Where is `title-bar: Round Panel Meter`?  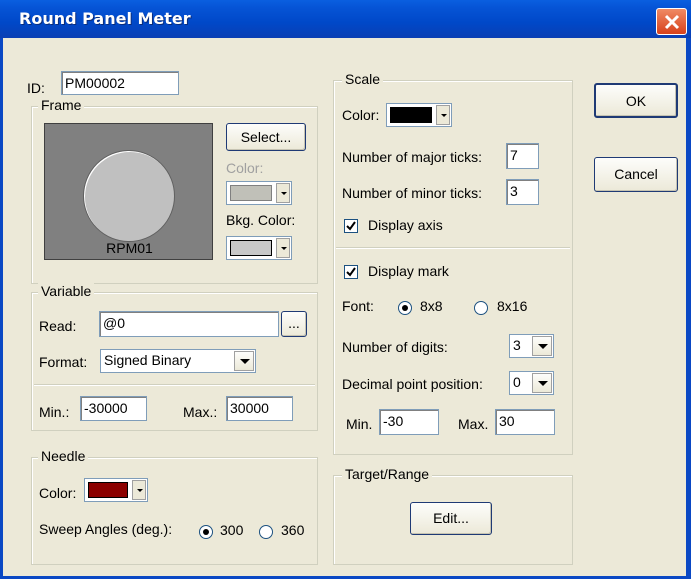
title-bar: Round Panel Meter is located at coordinates (345, 19).